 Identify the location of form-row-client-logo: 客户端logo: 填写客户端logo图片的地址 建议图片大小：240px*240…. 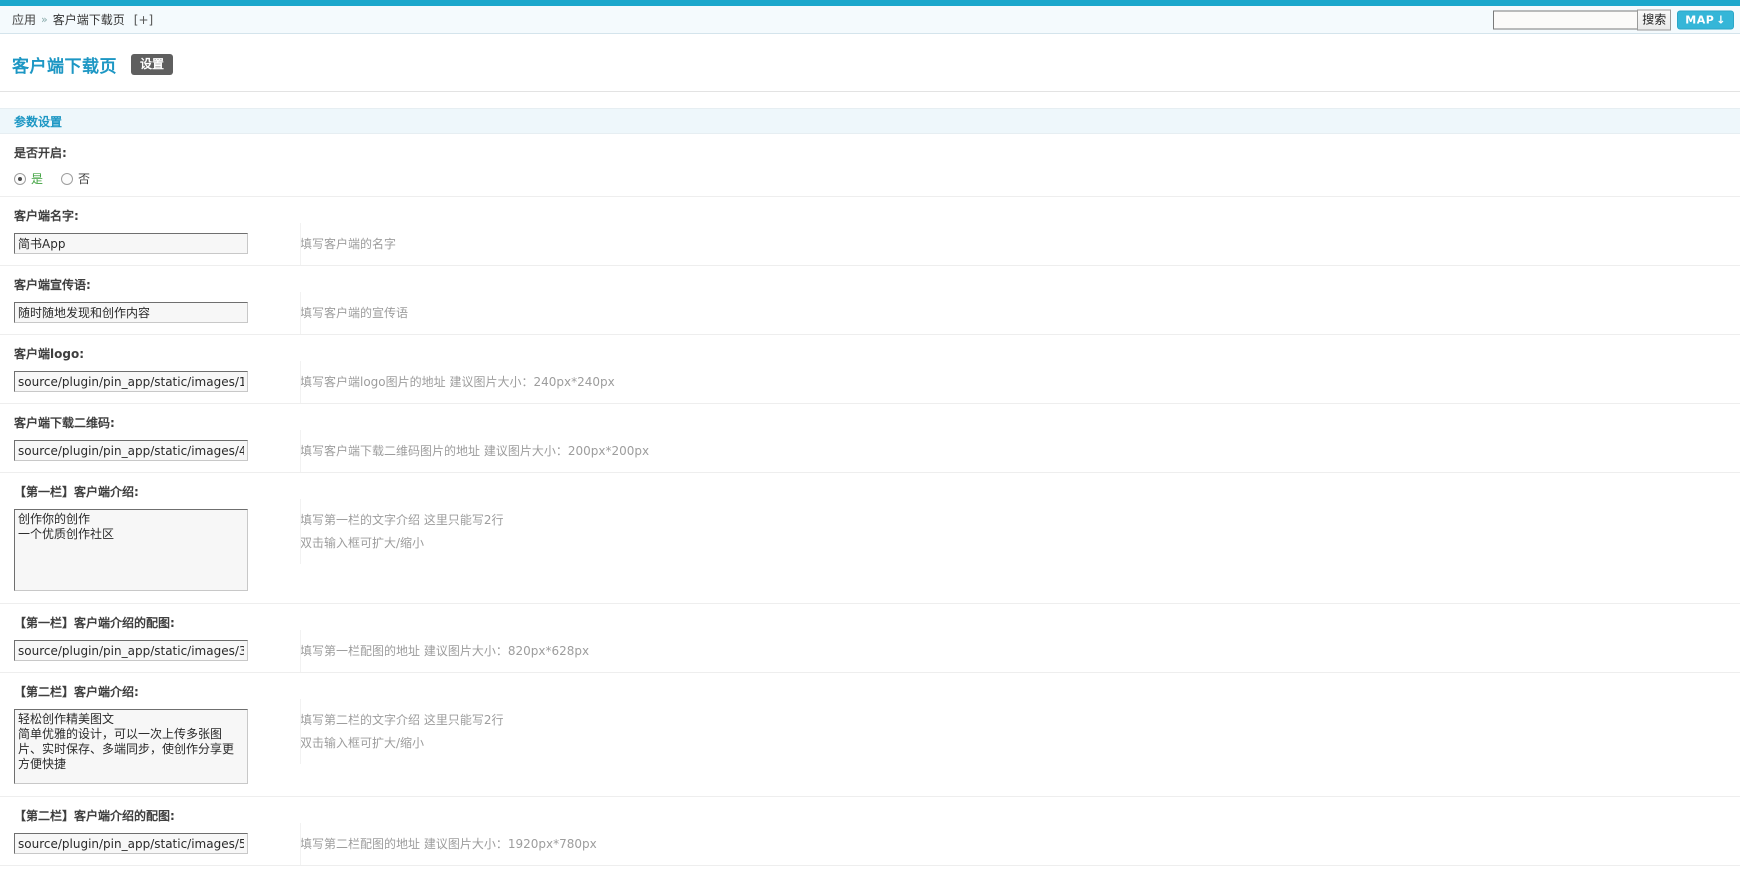
(870, 369).